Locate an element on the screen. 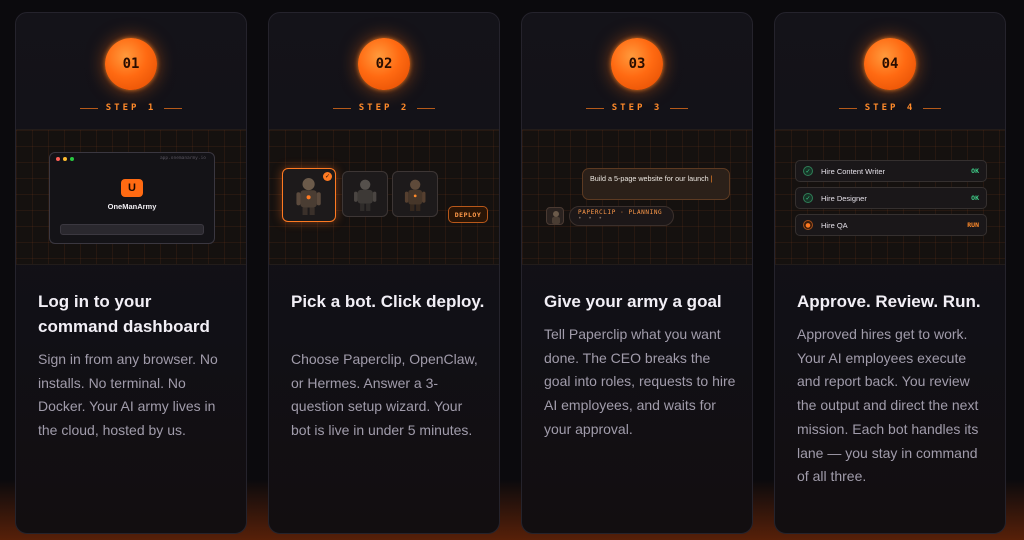  card-title: Log in to your command dashboard is located at coordinates (124, 314).